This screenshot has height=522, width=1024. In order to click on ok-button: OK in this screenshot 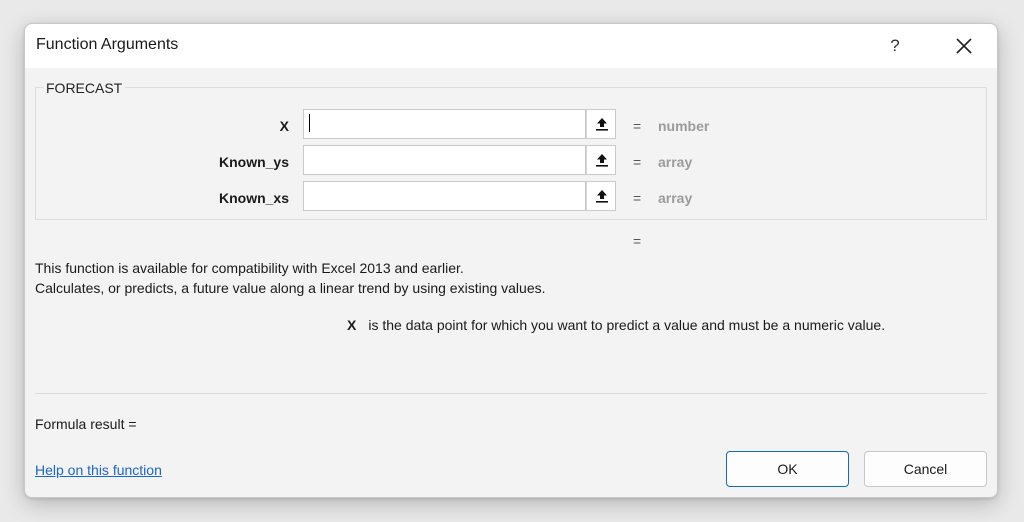, I will do `click(787, 469)`.